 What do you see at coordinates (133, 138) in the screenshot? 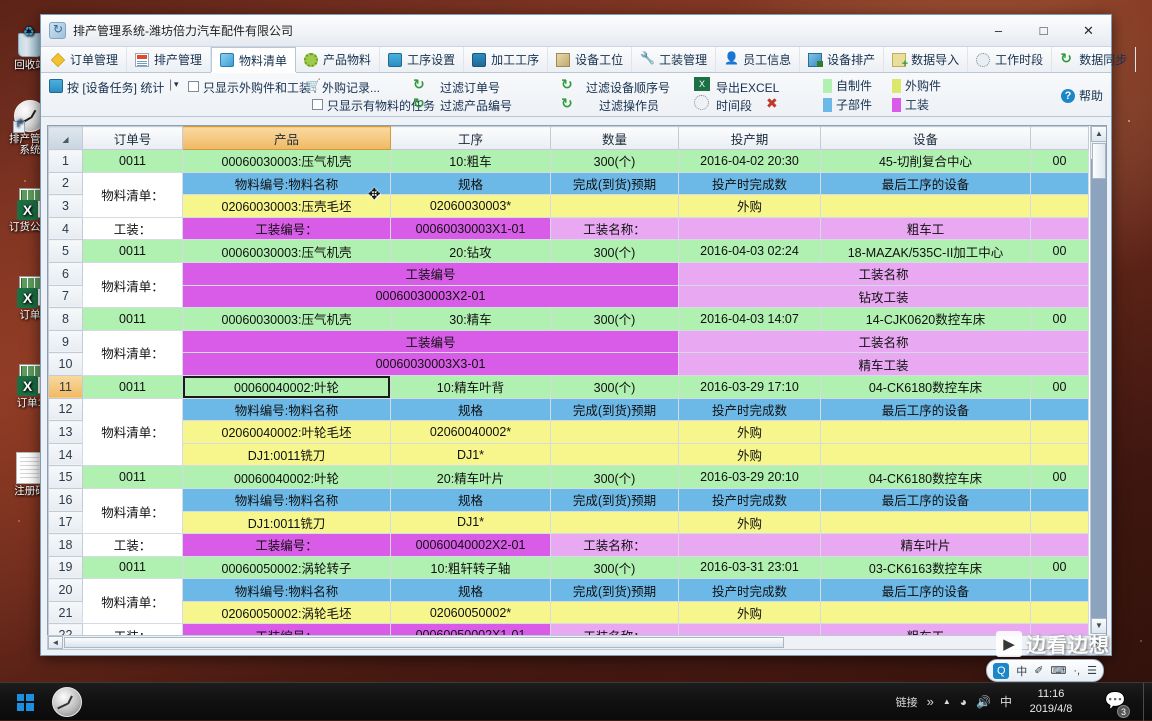
I see `col-header-order-no: 订单号` at bounding box center [133, 138].